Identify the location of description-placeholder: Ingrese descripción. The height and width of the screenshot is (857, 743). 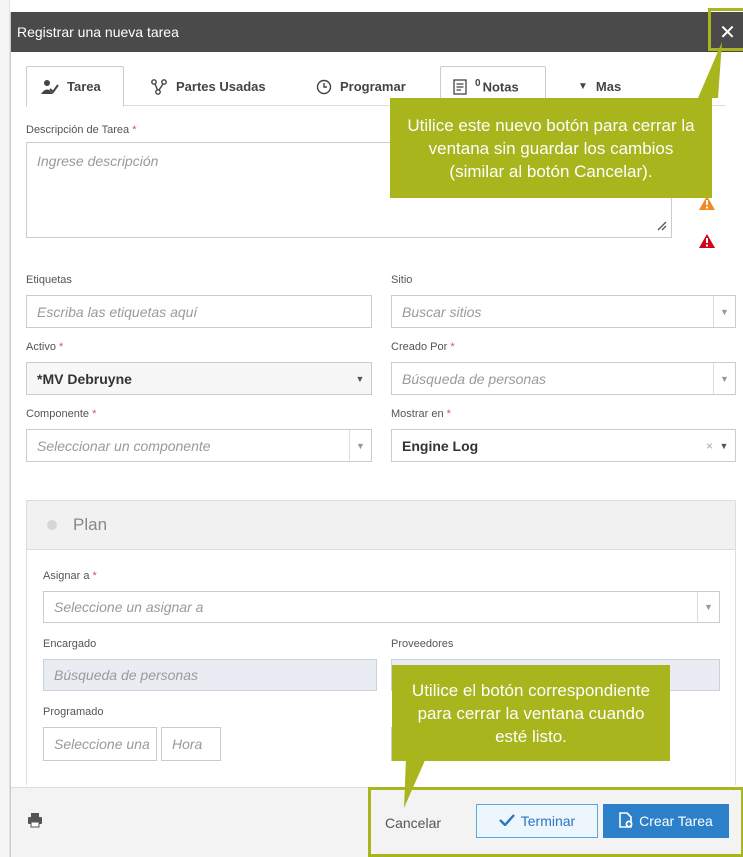
(98, 161).